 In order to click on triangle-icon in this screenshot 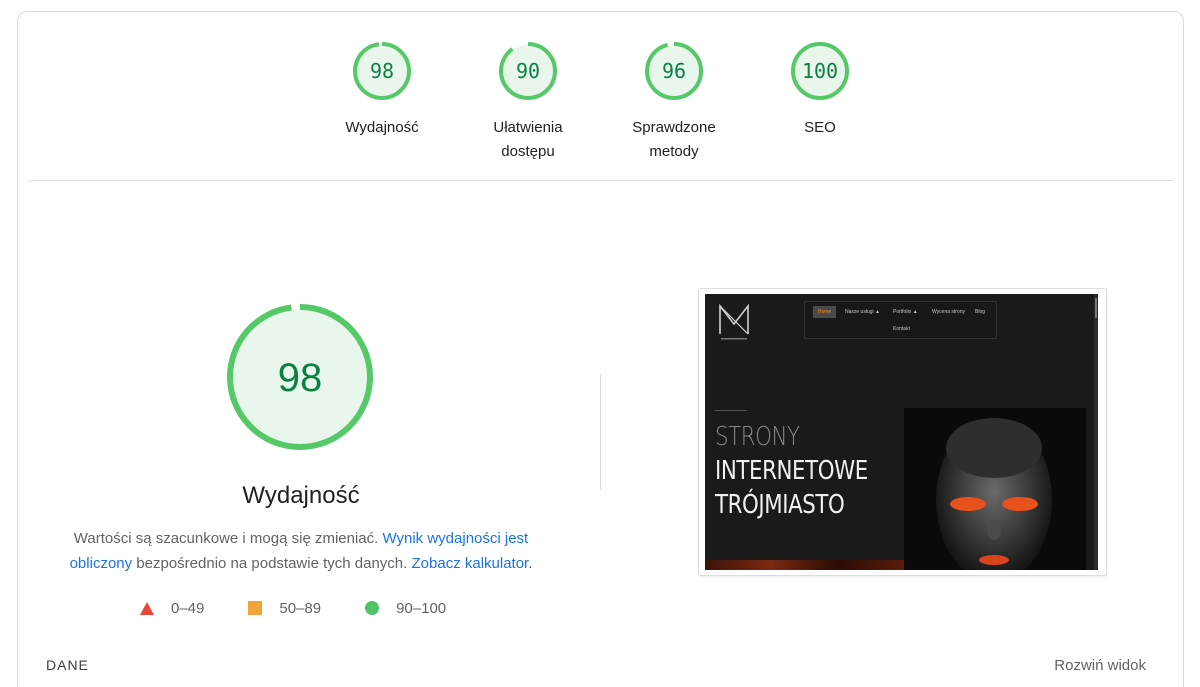, I will do `click(147, 608)`.